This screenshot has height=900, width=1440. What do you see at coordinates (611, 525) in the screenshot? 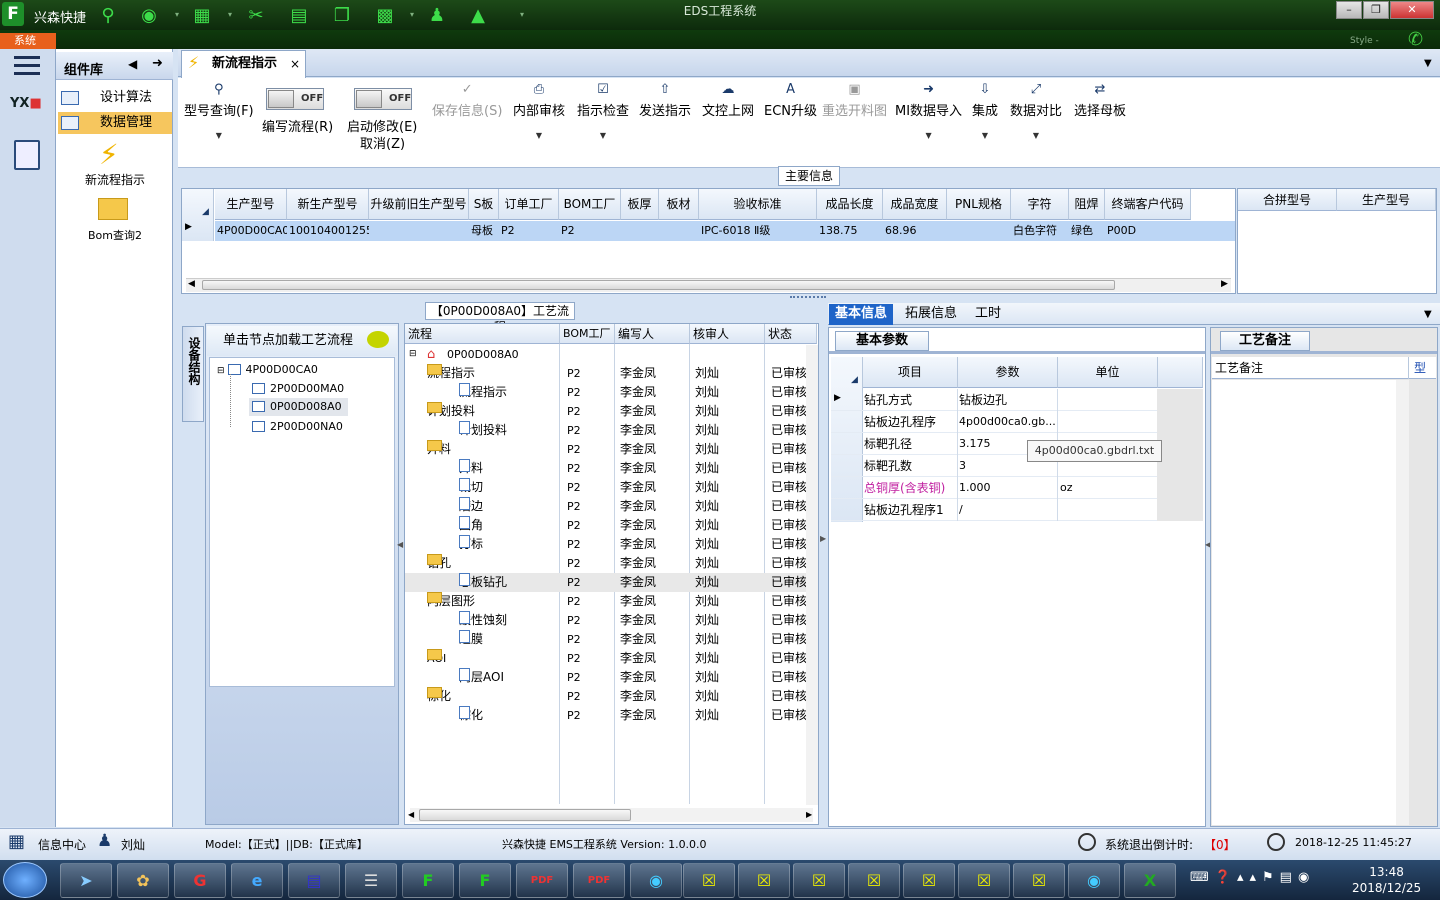
I see `process-row: 圆角 P2 李金凤 刘灿 已审核` at bounding box center [611, 525].